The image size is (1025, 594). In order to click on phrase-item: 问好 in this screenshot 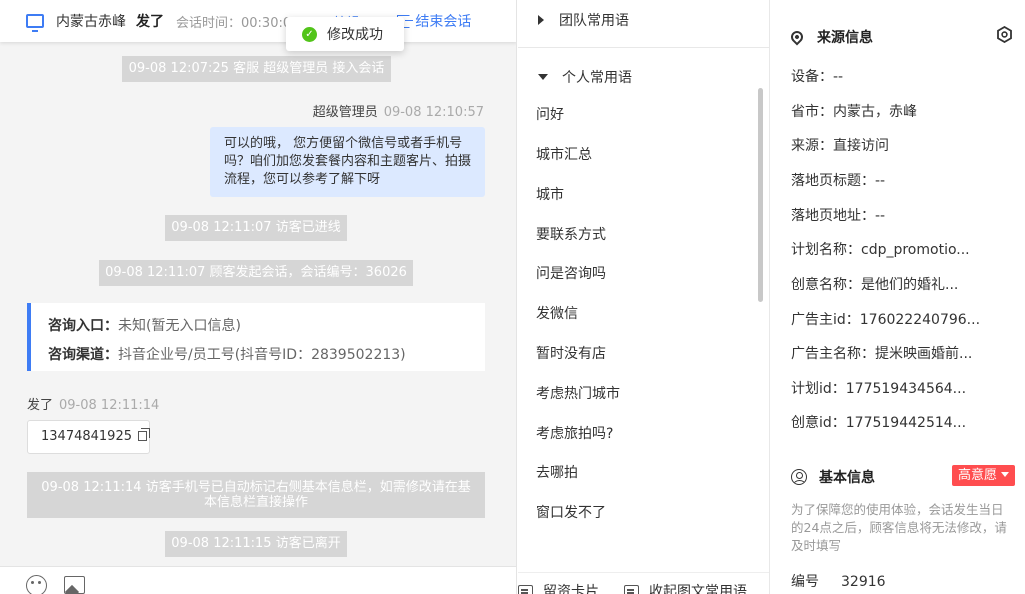, I will do `click(550, 115)`.